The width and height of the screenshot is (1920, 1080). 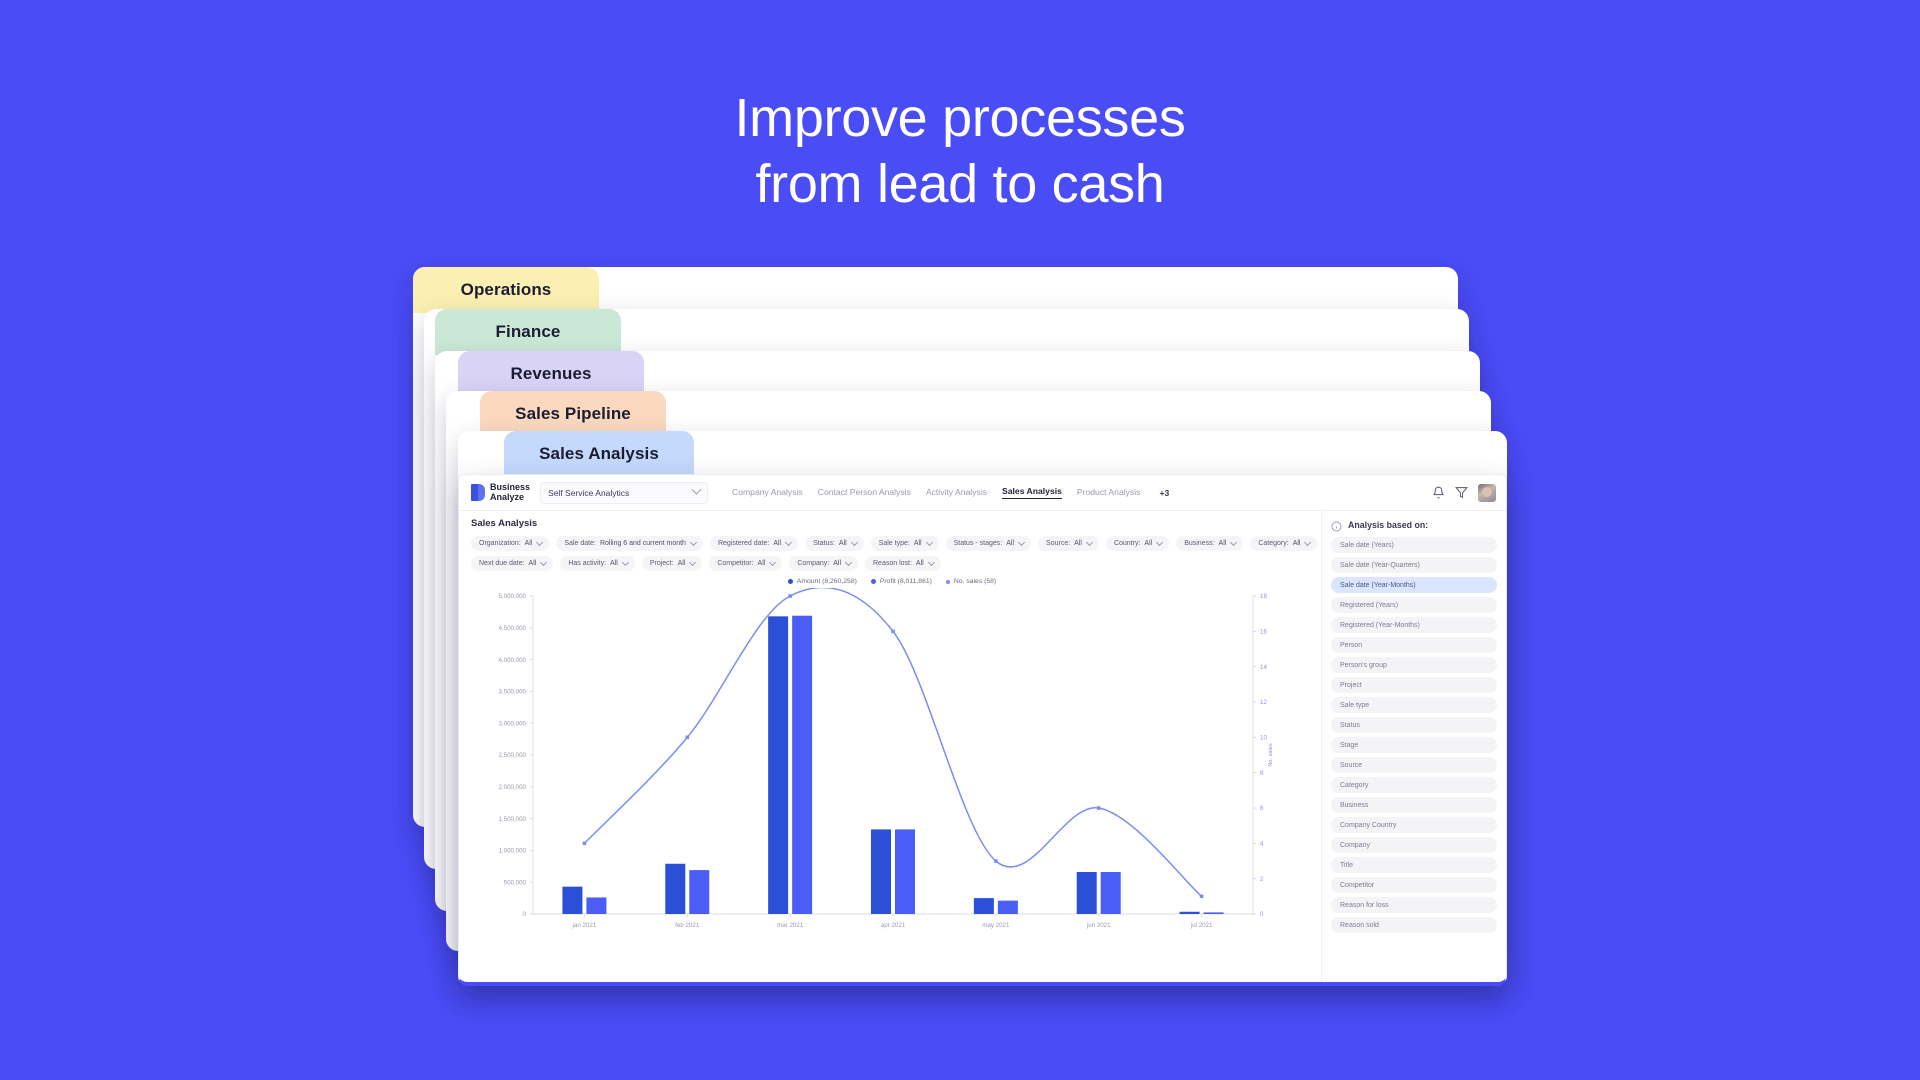 I want to click on filter-status-stages: Status - stages: All, so click(x=988, y=543).